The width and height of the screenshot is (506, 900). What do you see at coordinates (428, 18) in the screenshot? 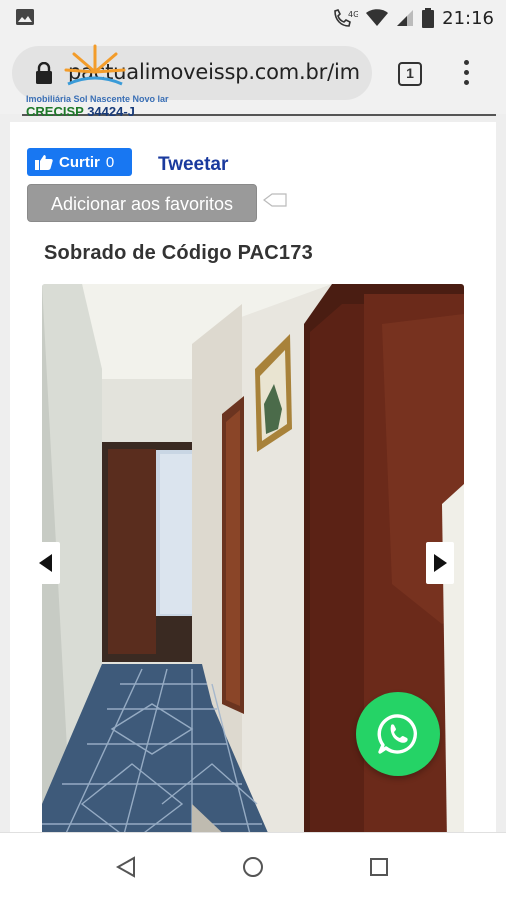
I see `battery-icon` at bounding box center [428, 18].